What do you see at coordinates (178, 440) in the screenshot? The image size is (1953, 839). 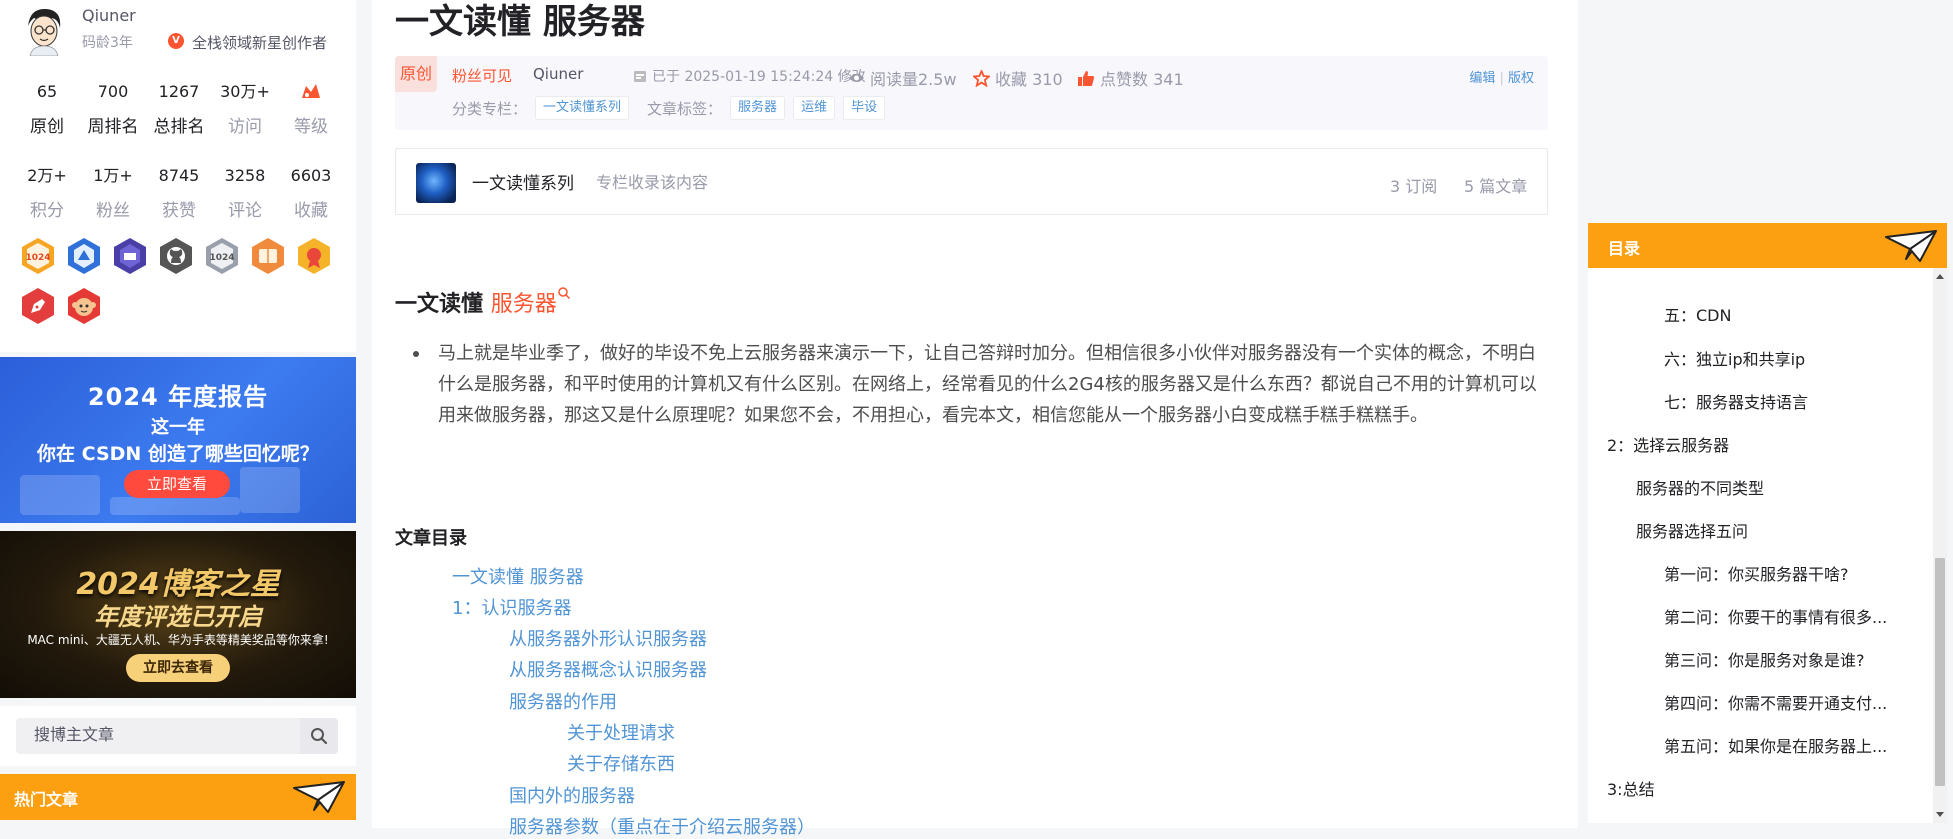 I see `annual-report-banner: 2024 年度报告 这一年 你在 CSDN 创造了哪些回忆呢？ 立即查看` at bounding box center [178, 440].